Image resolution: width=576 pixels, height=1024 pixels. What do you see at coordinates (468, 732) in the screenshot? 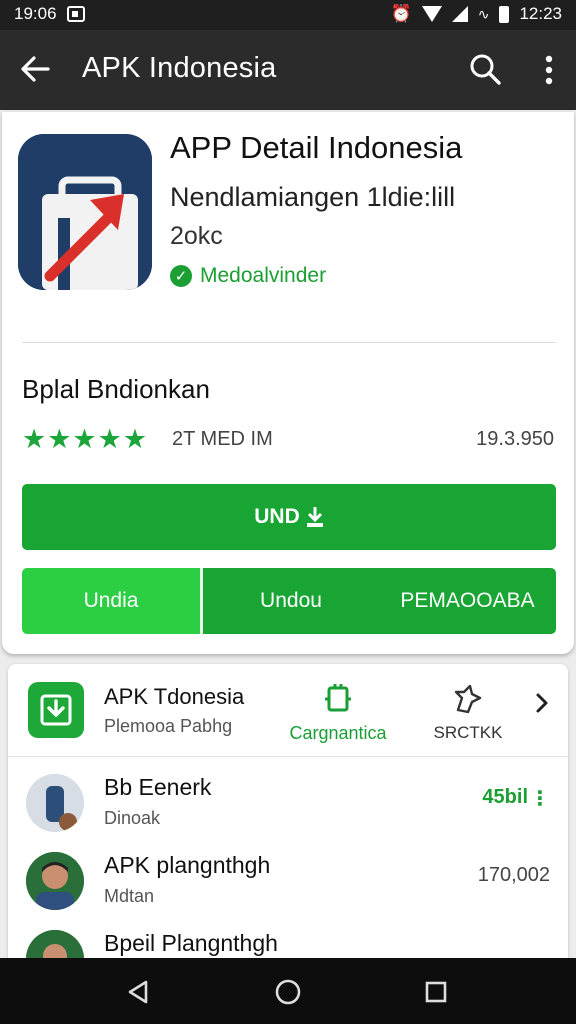
I see `share-action-label: SRCTKK` at bounding box center [468, 732].